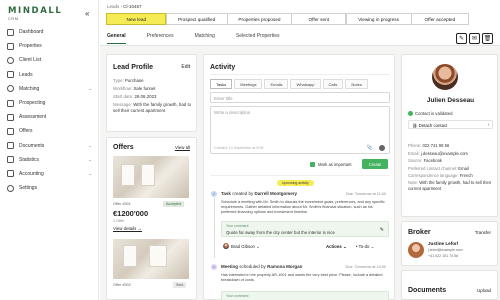 This screenshot has width=500, height=300. Describe the element at coordinates (258, 38) in the screenshot. I see `tab-selected-properties: Selected Properties` at that location.